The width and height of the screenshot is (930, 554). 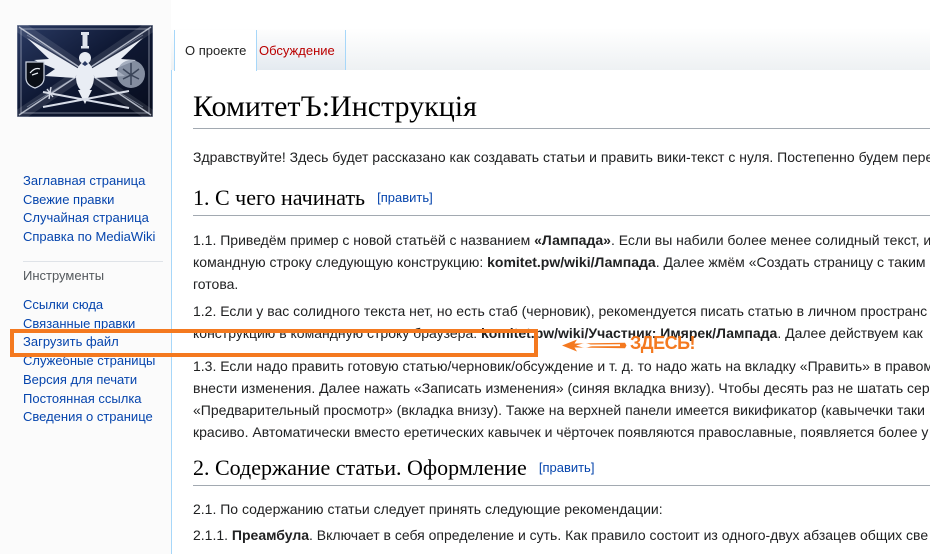 I want to click on sidebar-tool-link-4: Версия для печати, so click(x=95, y=380).